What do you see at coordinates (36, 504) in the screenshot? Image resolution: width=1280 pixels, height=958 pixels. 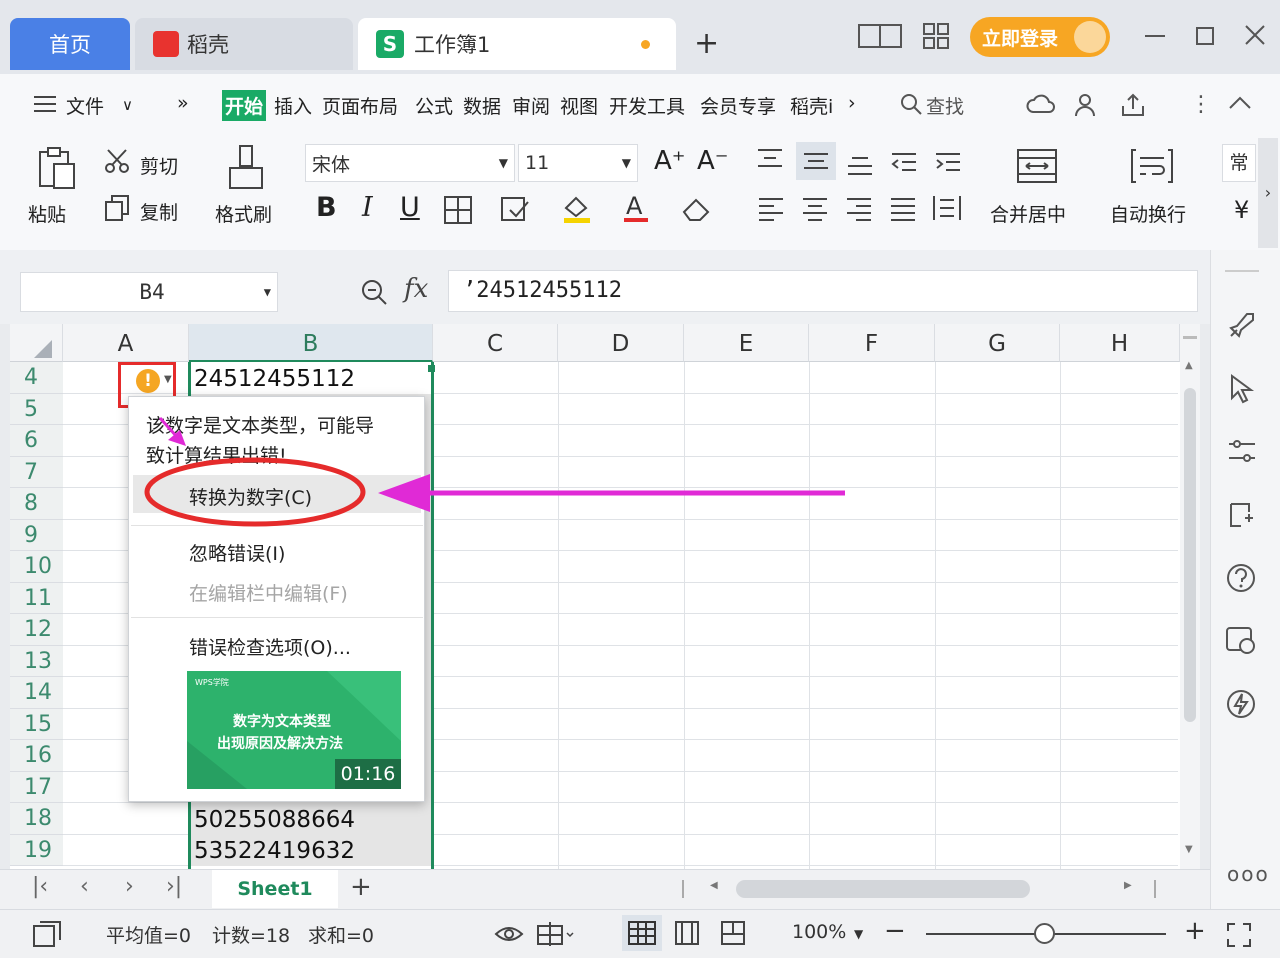 I see `row-header-8: 8` at bounding box center [36, 504].